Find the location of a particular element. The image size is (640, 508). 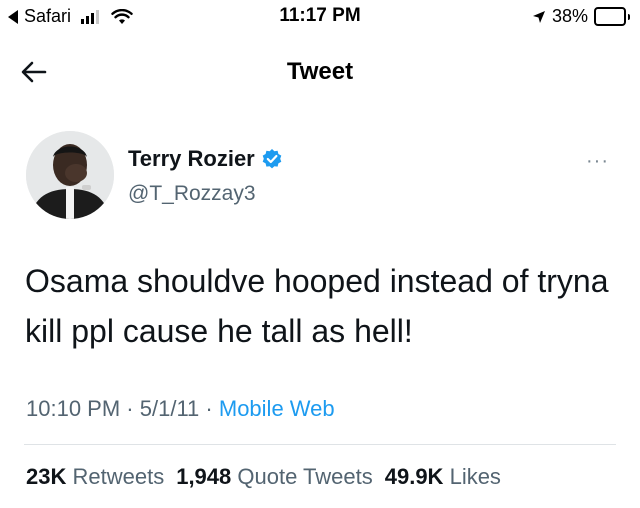

battery-percent: 38% is located at coordinates (569, 16).